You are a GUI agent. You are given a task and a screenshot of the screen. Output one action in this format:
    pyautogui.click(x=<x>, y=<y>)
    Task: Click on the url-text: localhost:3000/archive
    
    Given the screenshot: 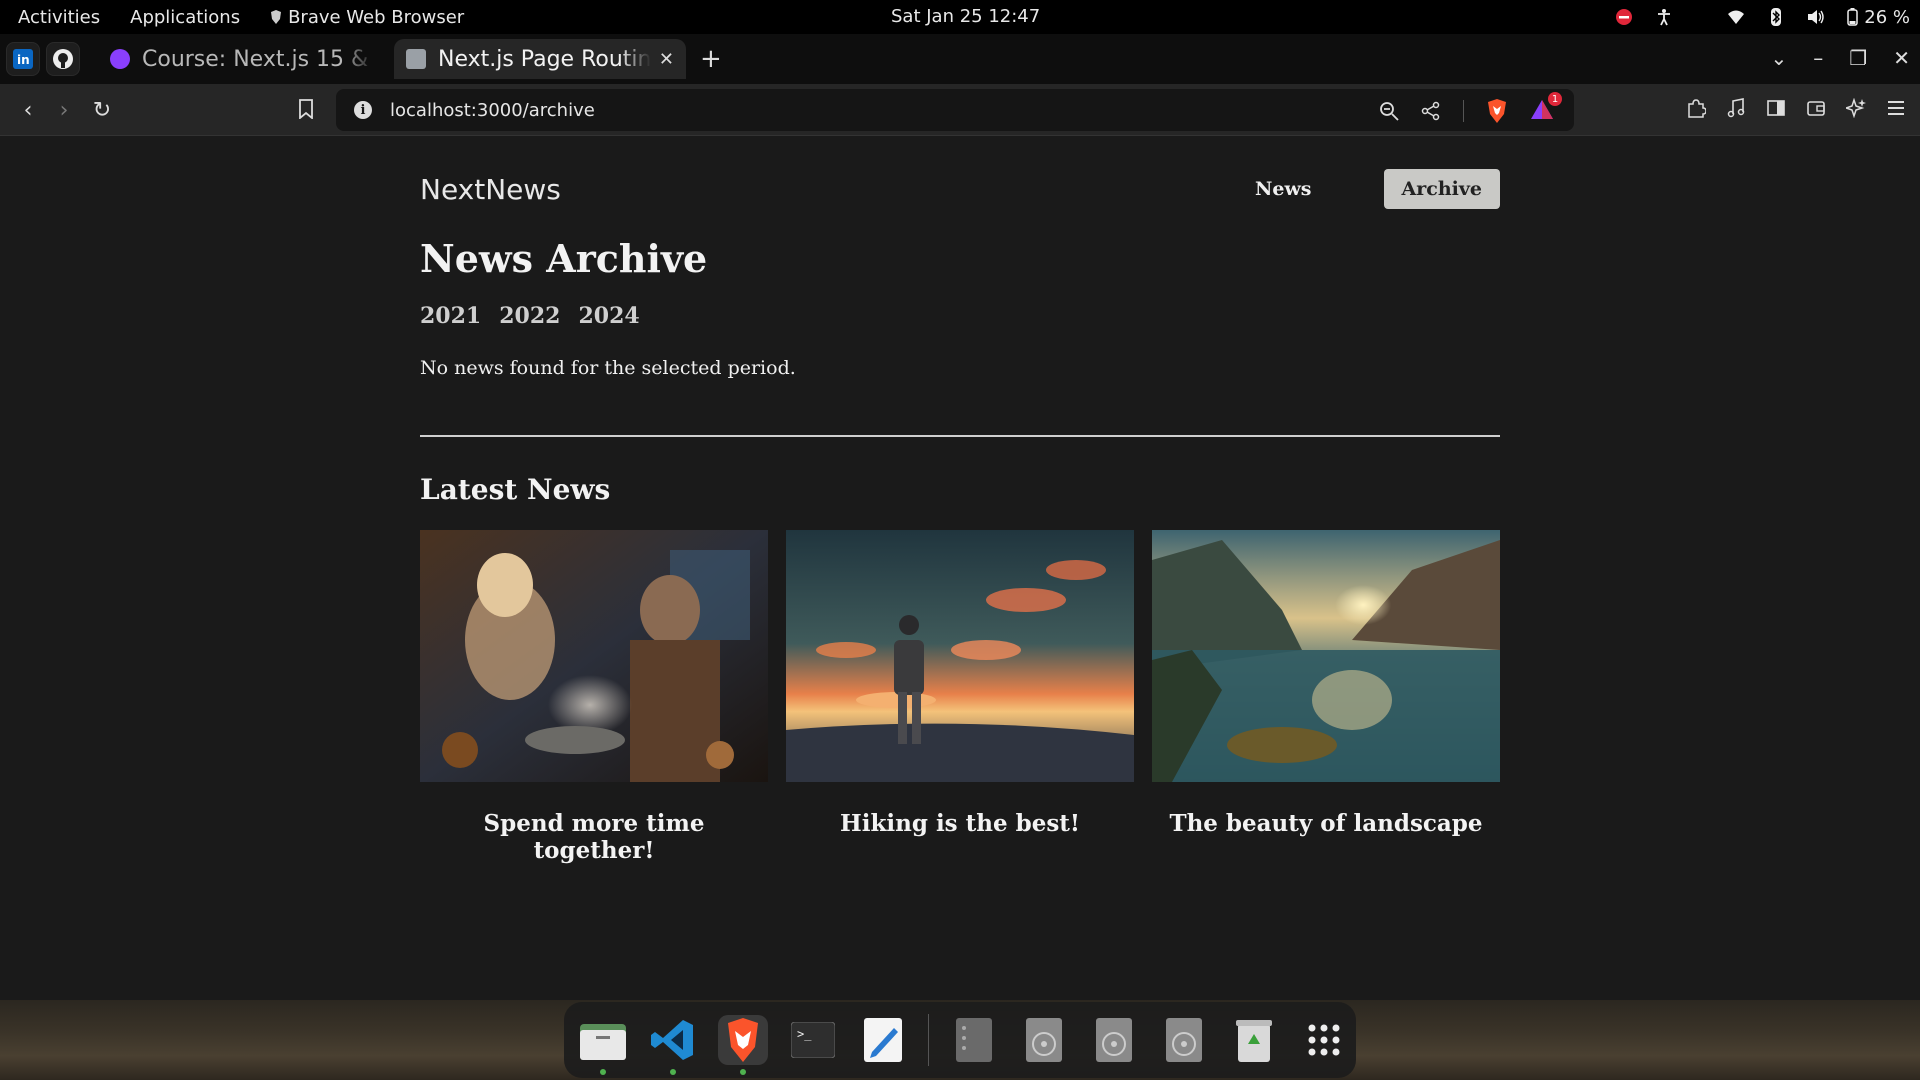 What is the action you would take?
    pyautogui.click(x=492, y=110)
    